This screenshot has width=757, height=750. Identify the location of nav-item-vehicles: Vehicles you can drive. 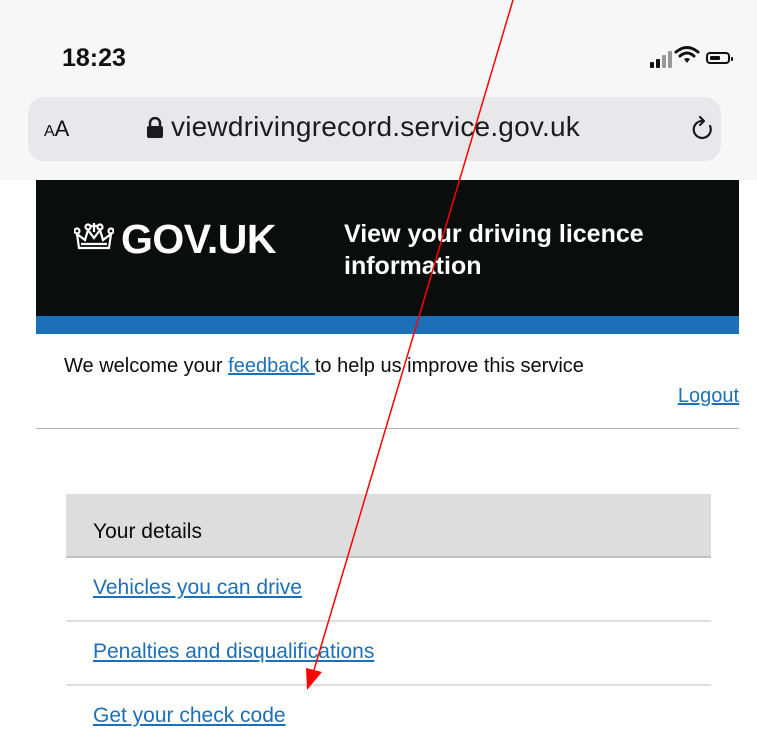
(388, 590).